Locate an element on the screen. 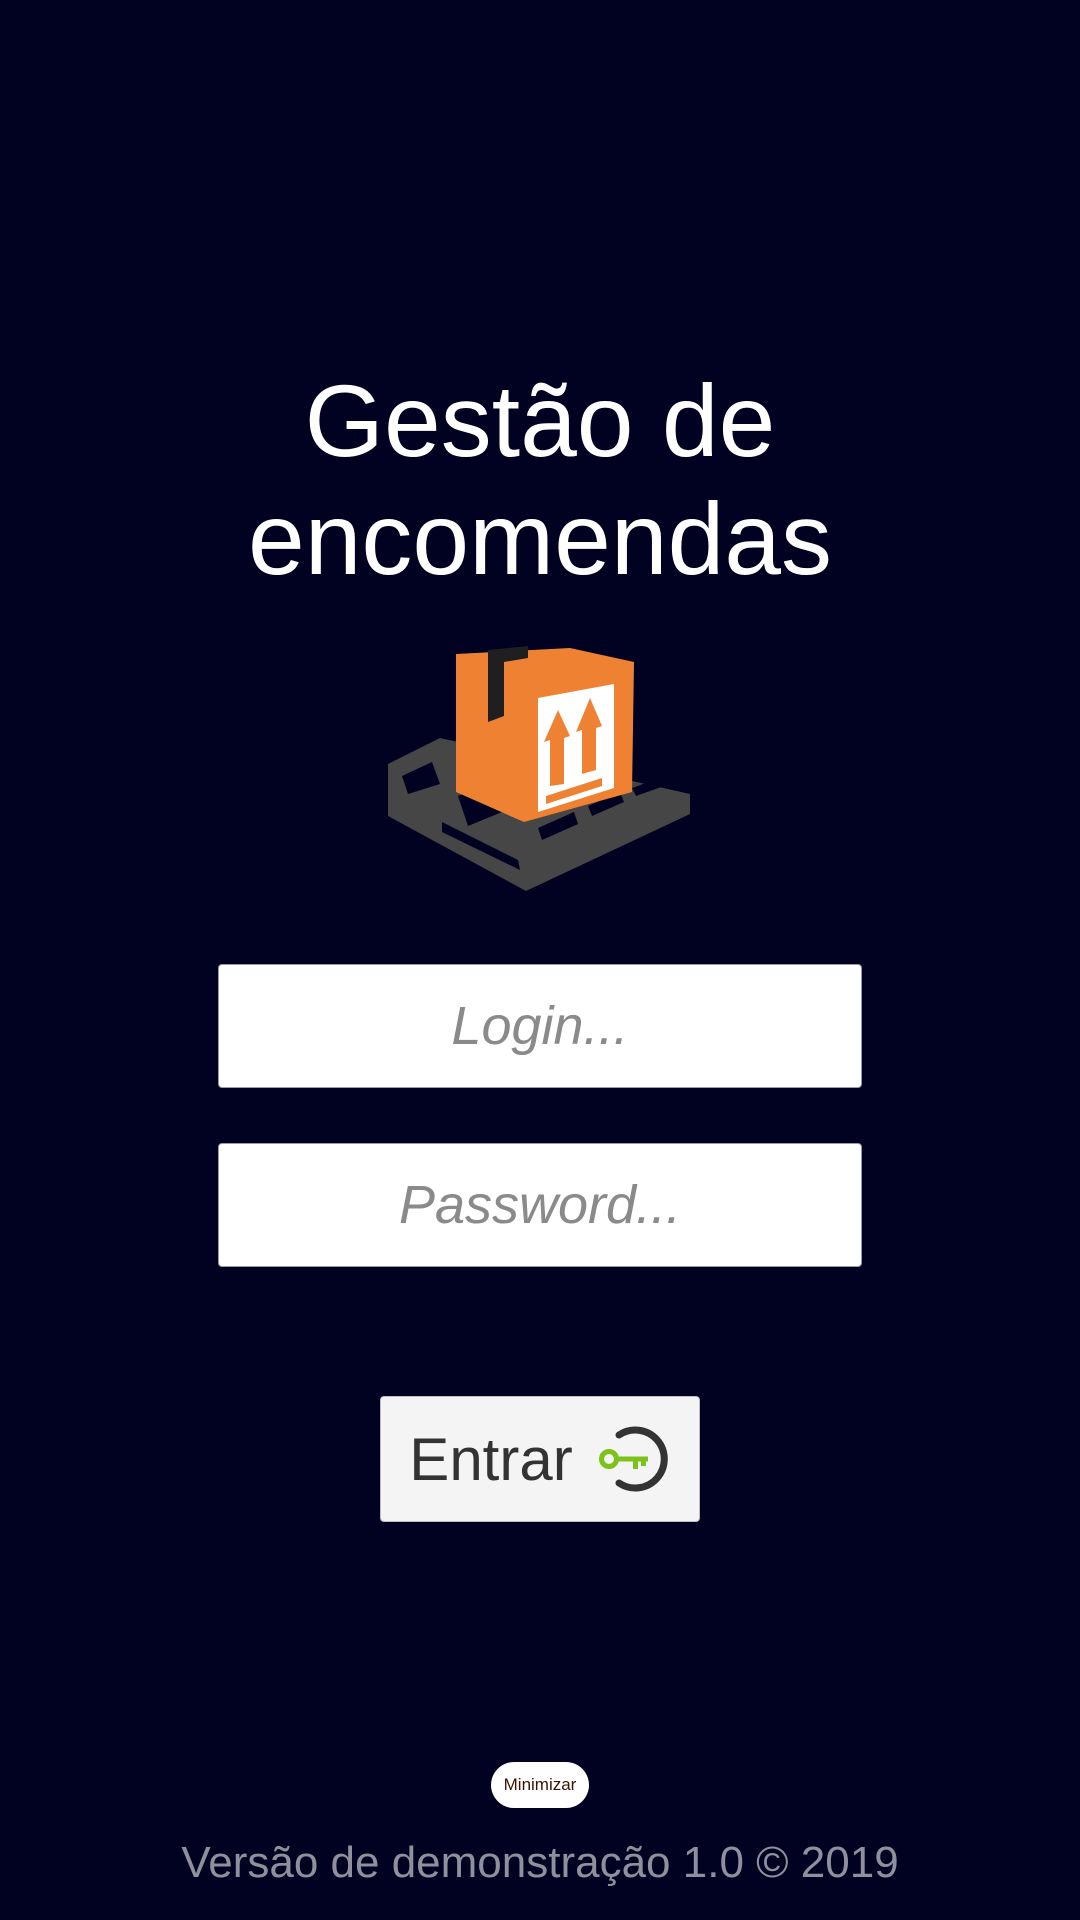 The height and width of the screenshot is (1920, 1080). package-on-pallet-icon is located at coordinates (539, 768).